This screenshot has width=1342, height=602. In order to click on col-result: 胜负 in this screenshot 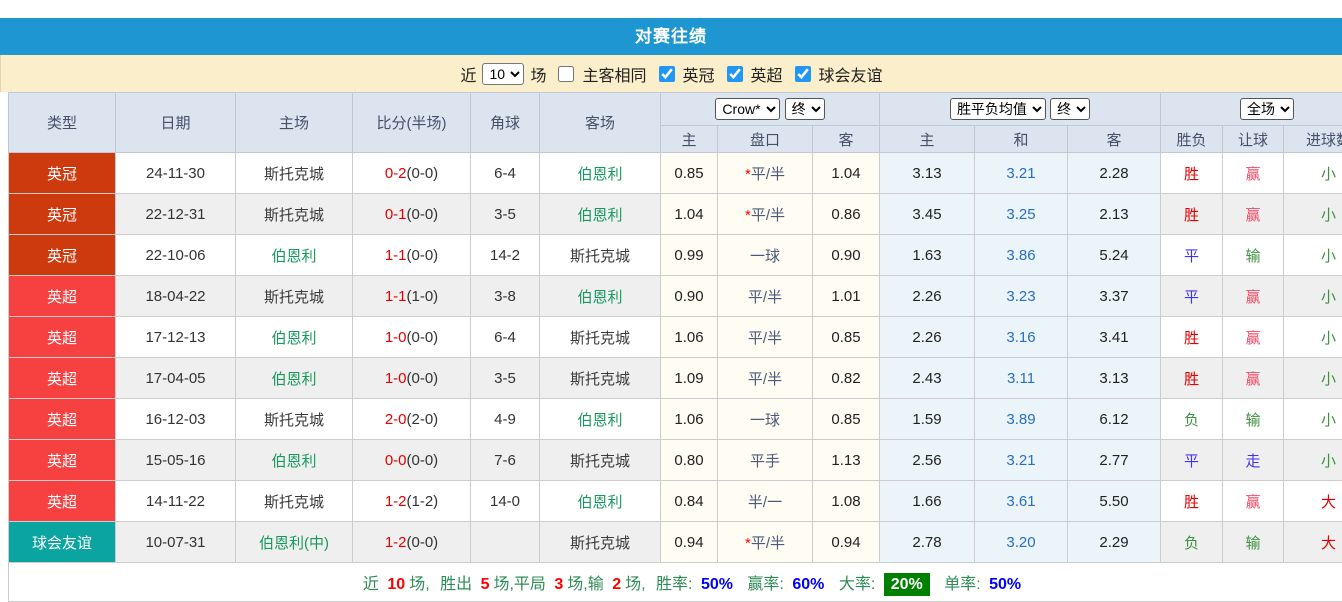, I will do `click(1192, 139)`.